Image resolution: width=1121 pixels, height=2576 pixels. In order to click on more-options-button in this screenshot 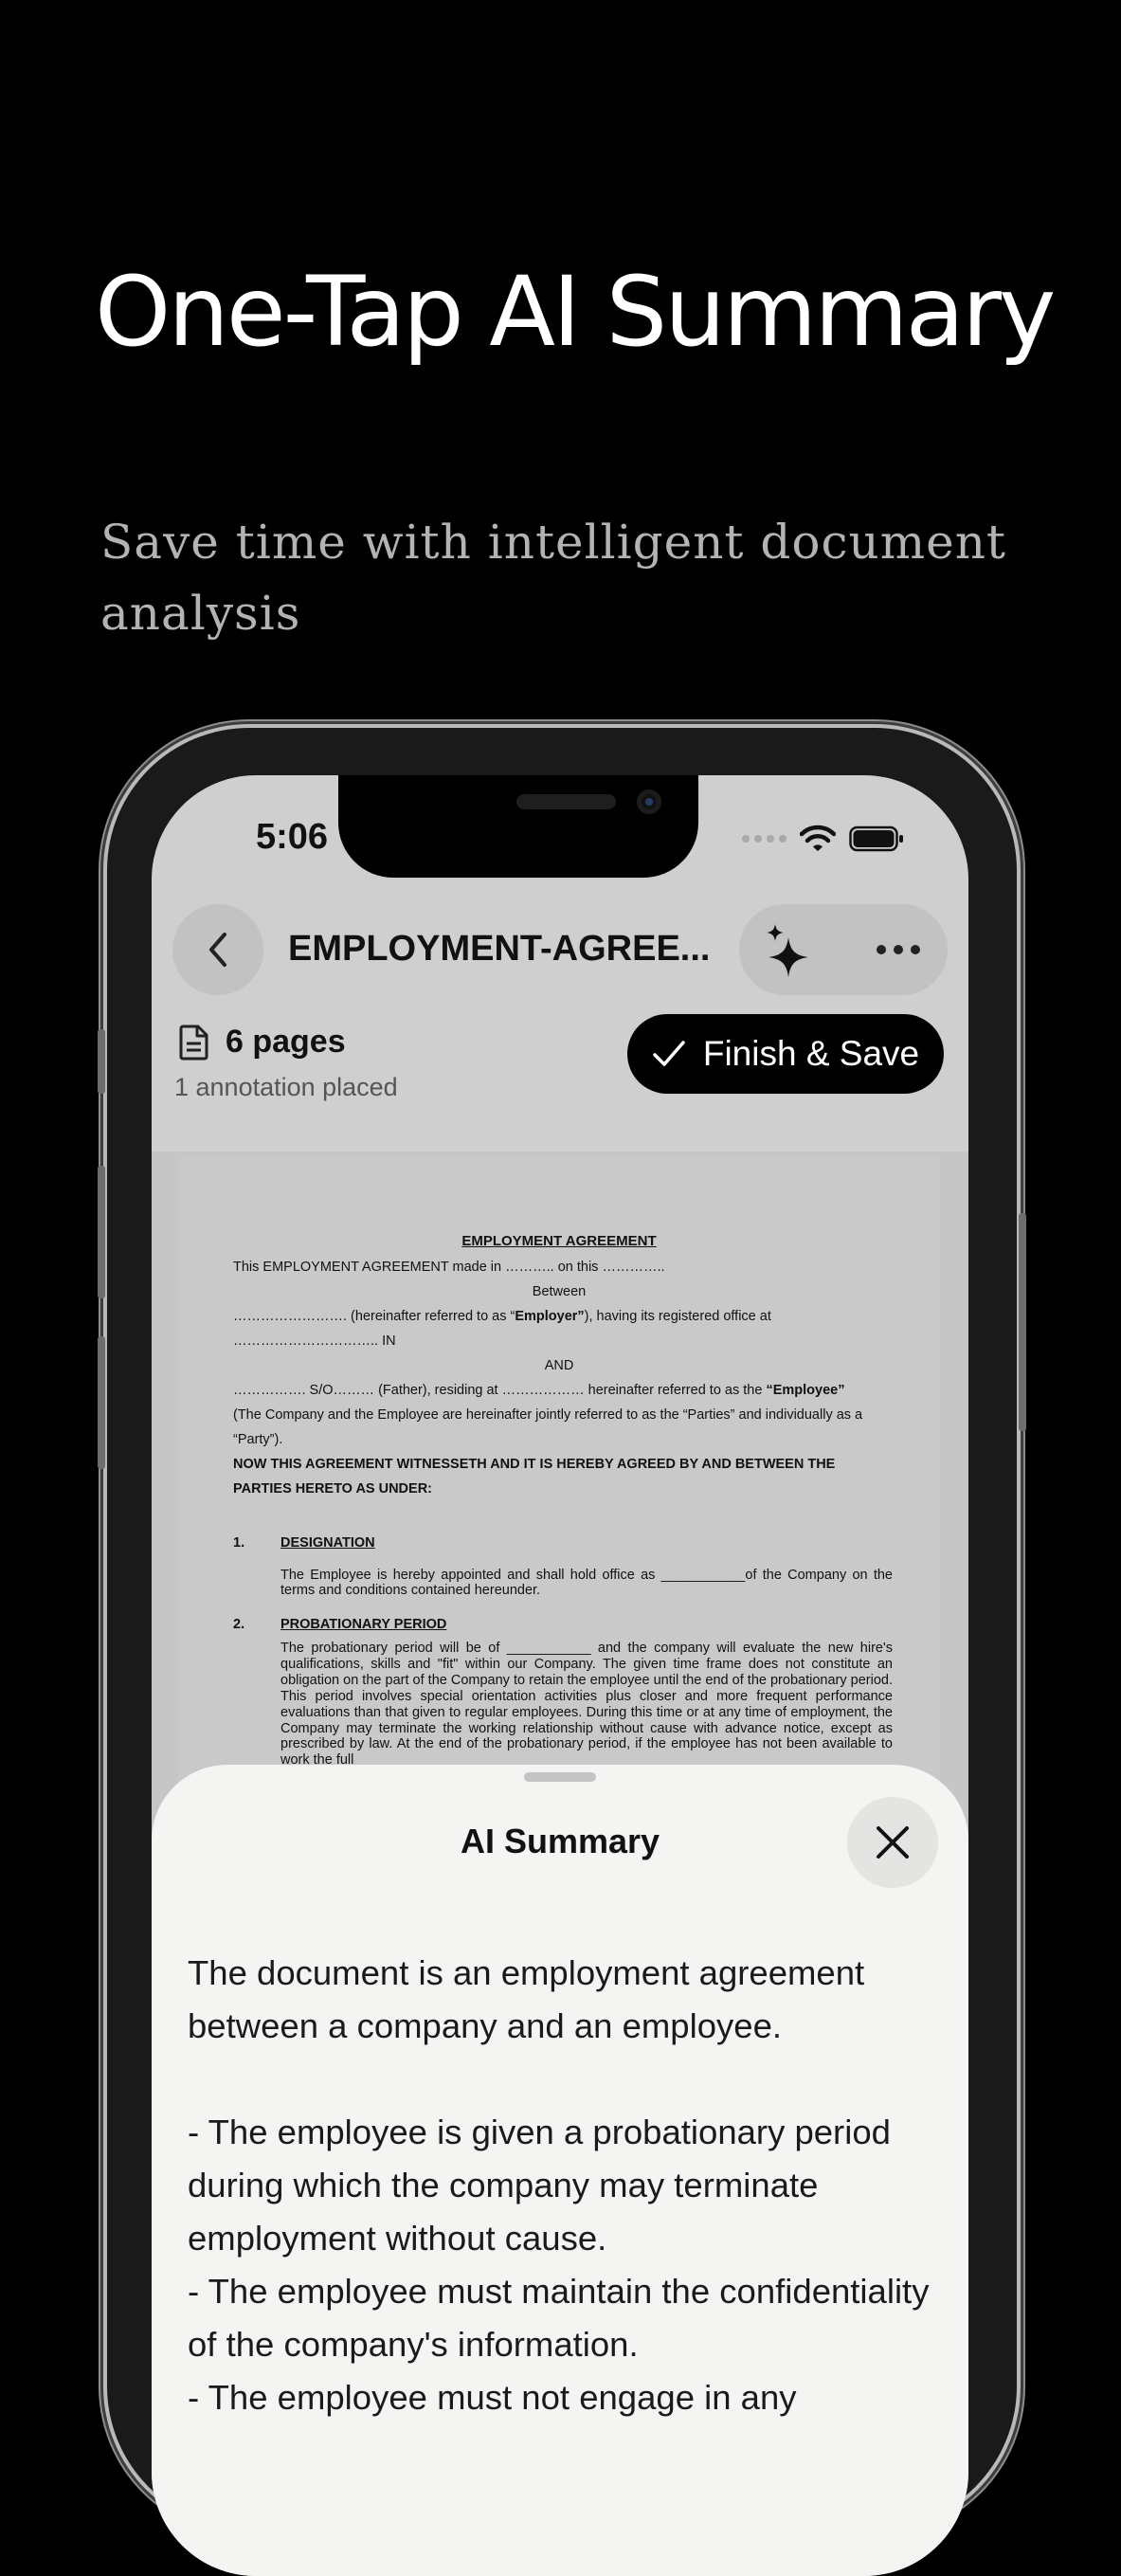, I will do `click(898, 949)`.